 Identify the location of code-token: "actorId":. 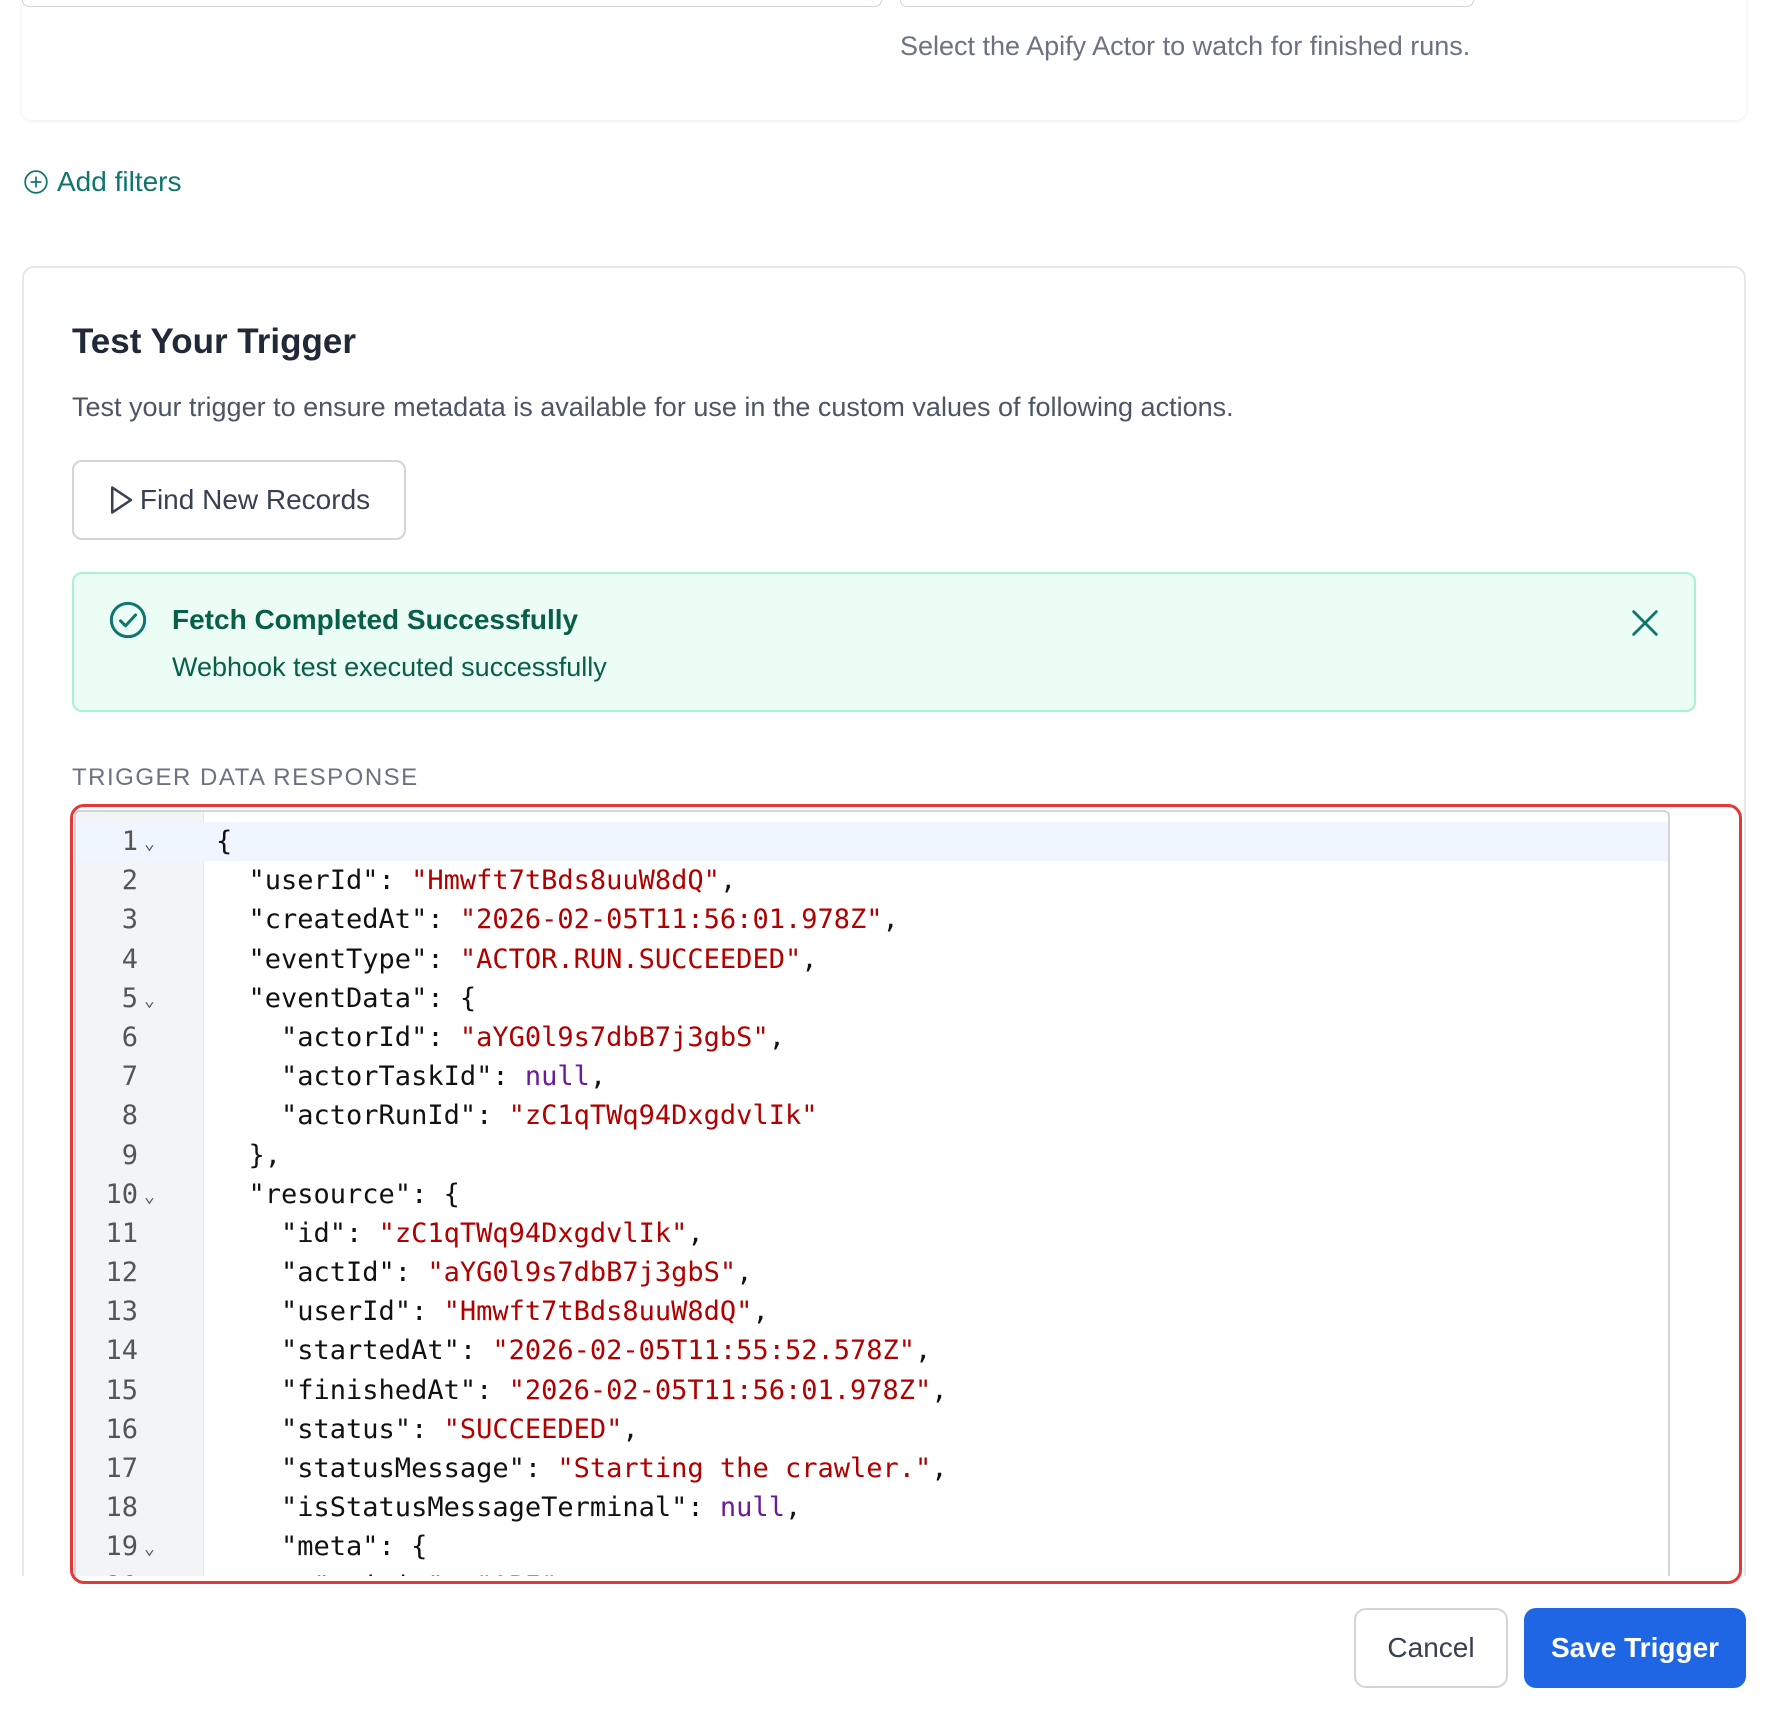
(338, 1037).